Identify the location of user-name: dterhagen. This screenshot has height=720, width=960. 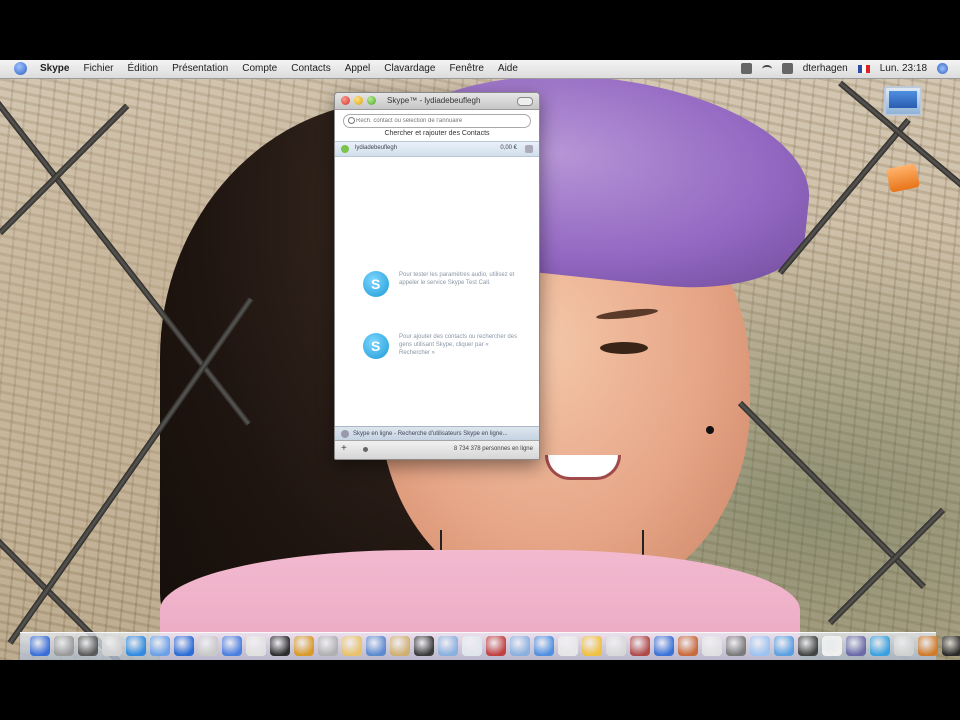
(825, 68).